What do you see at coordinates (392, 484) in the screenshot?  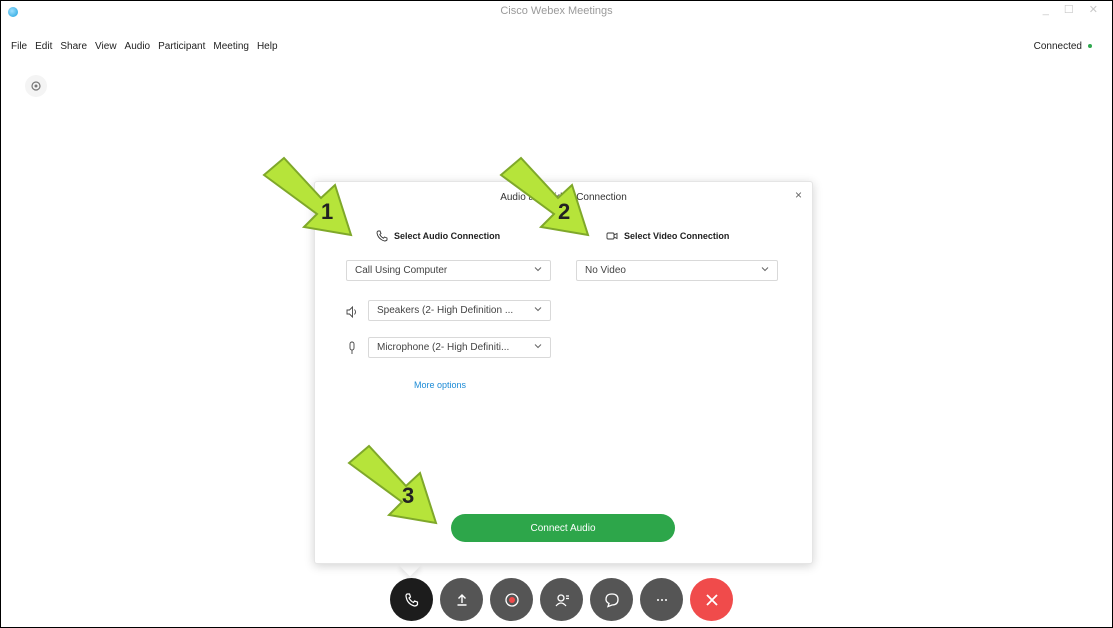 I see `annotation-arrow-3: 3` at bounding box center [392, 484].